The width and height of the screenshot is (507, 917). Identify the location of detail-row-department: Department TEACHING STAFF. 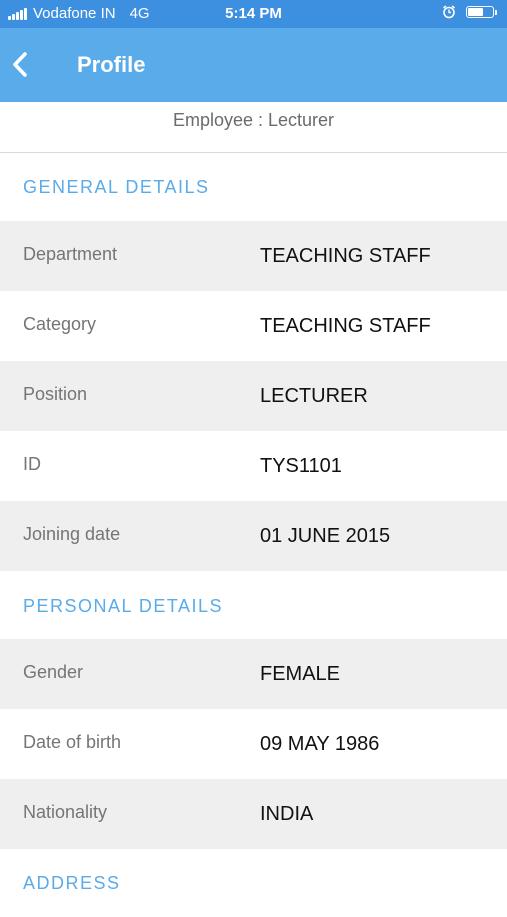
(253, 256).